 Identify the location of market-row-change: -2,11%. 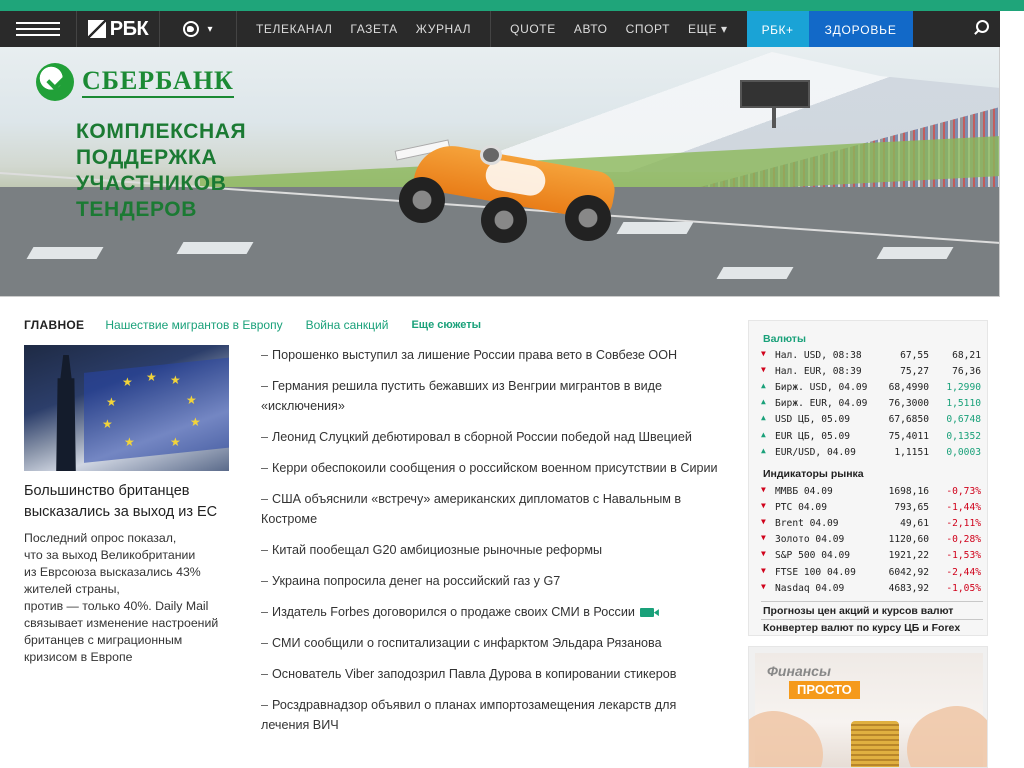
(963, 524).